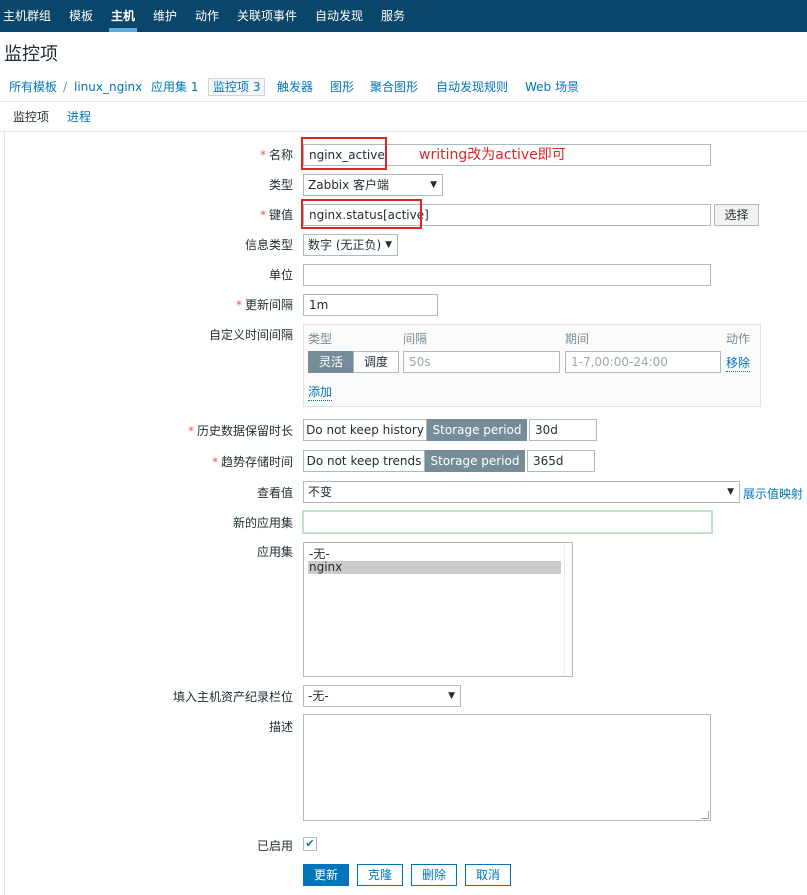 This screenshot has width=807, height=895. I want to click on units-input, so click(507, 275).